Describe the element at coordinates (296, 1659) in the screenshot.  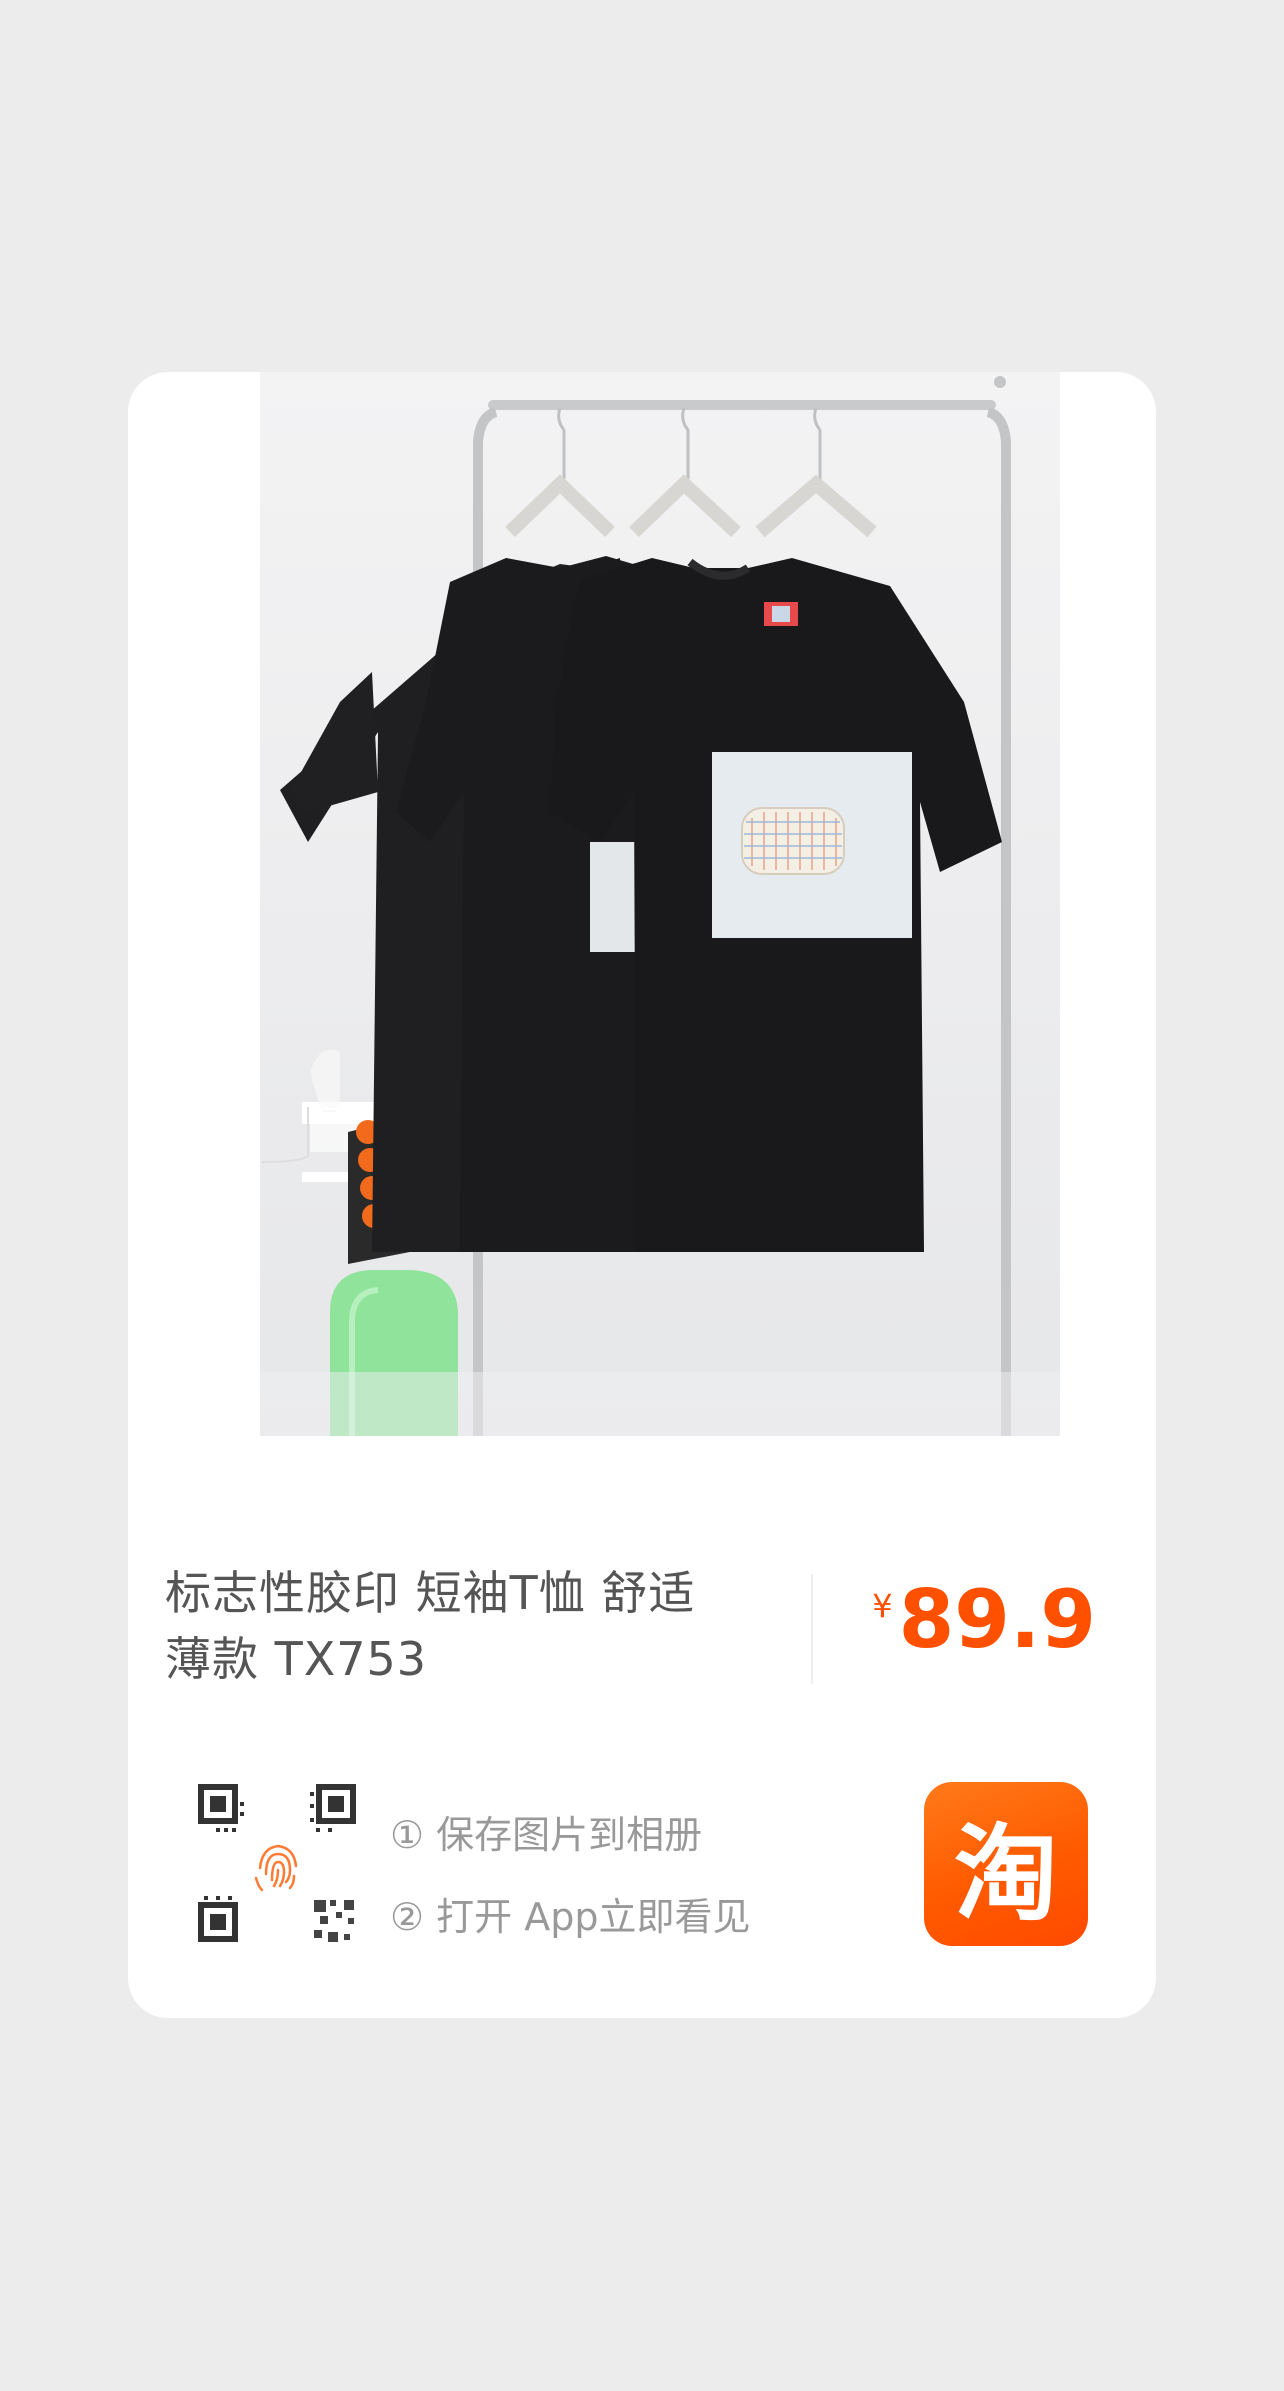
I see `product-title-line-2: 薄款 TX753` at that location.